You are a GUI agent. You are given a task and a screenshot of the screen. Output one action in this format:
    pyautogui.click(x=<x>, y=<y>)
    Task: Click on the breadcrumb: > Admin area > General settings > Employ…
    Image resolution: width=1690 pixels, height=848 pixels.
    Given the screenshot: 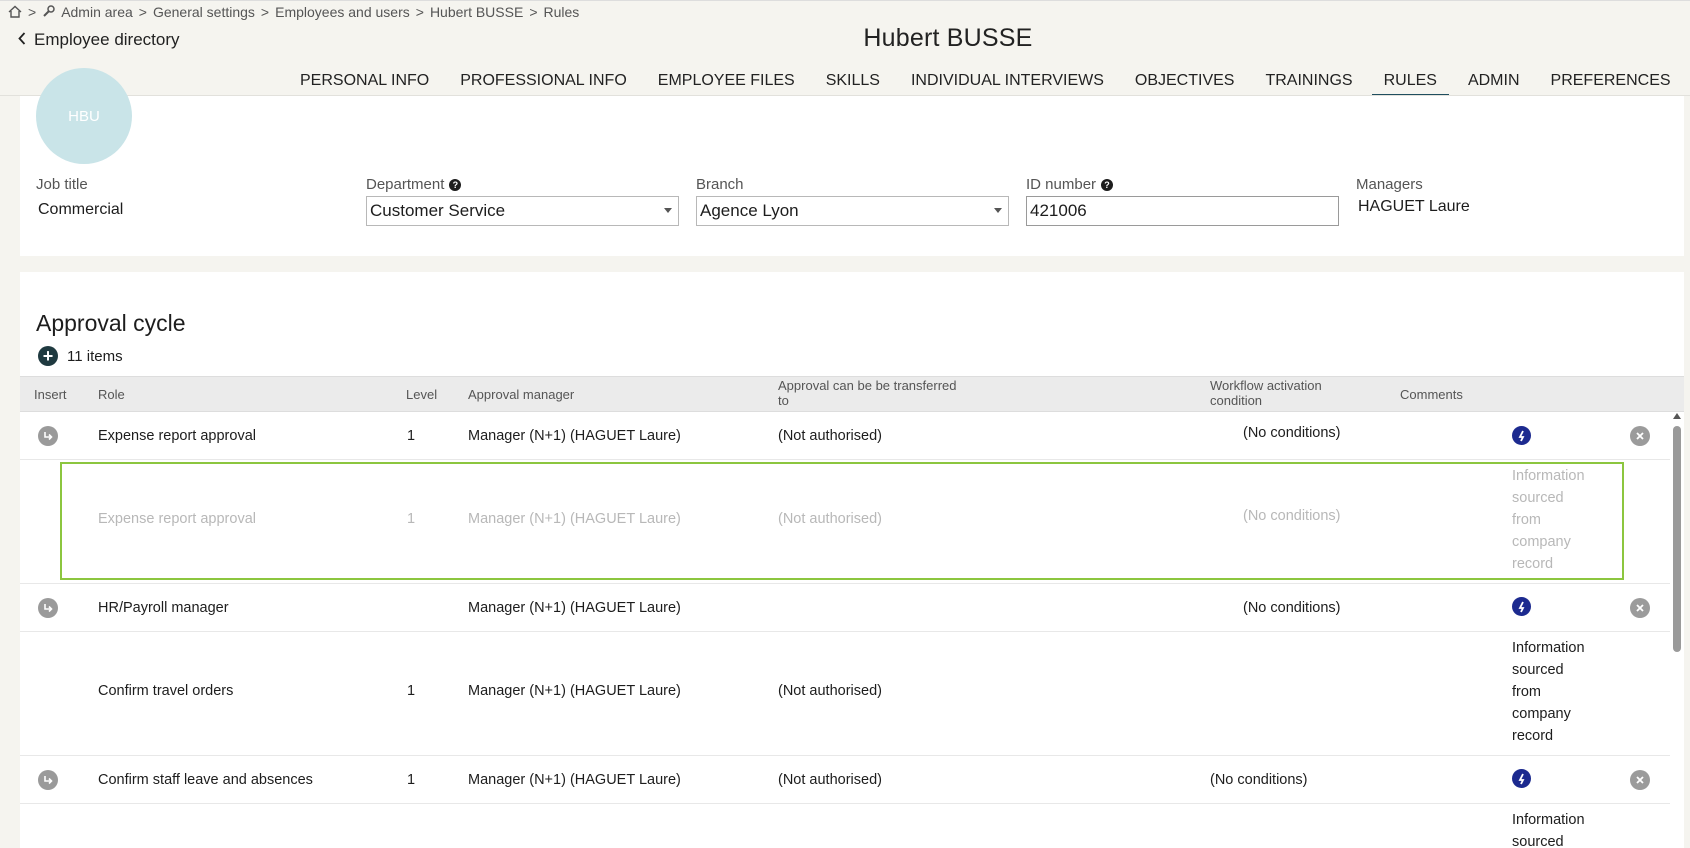 What is the action you would take?
    pyautogui.click(x=845, y=11)
    